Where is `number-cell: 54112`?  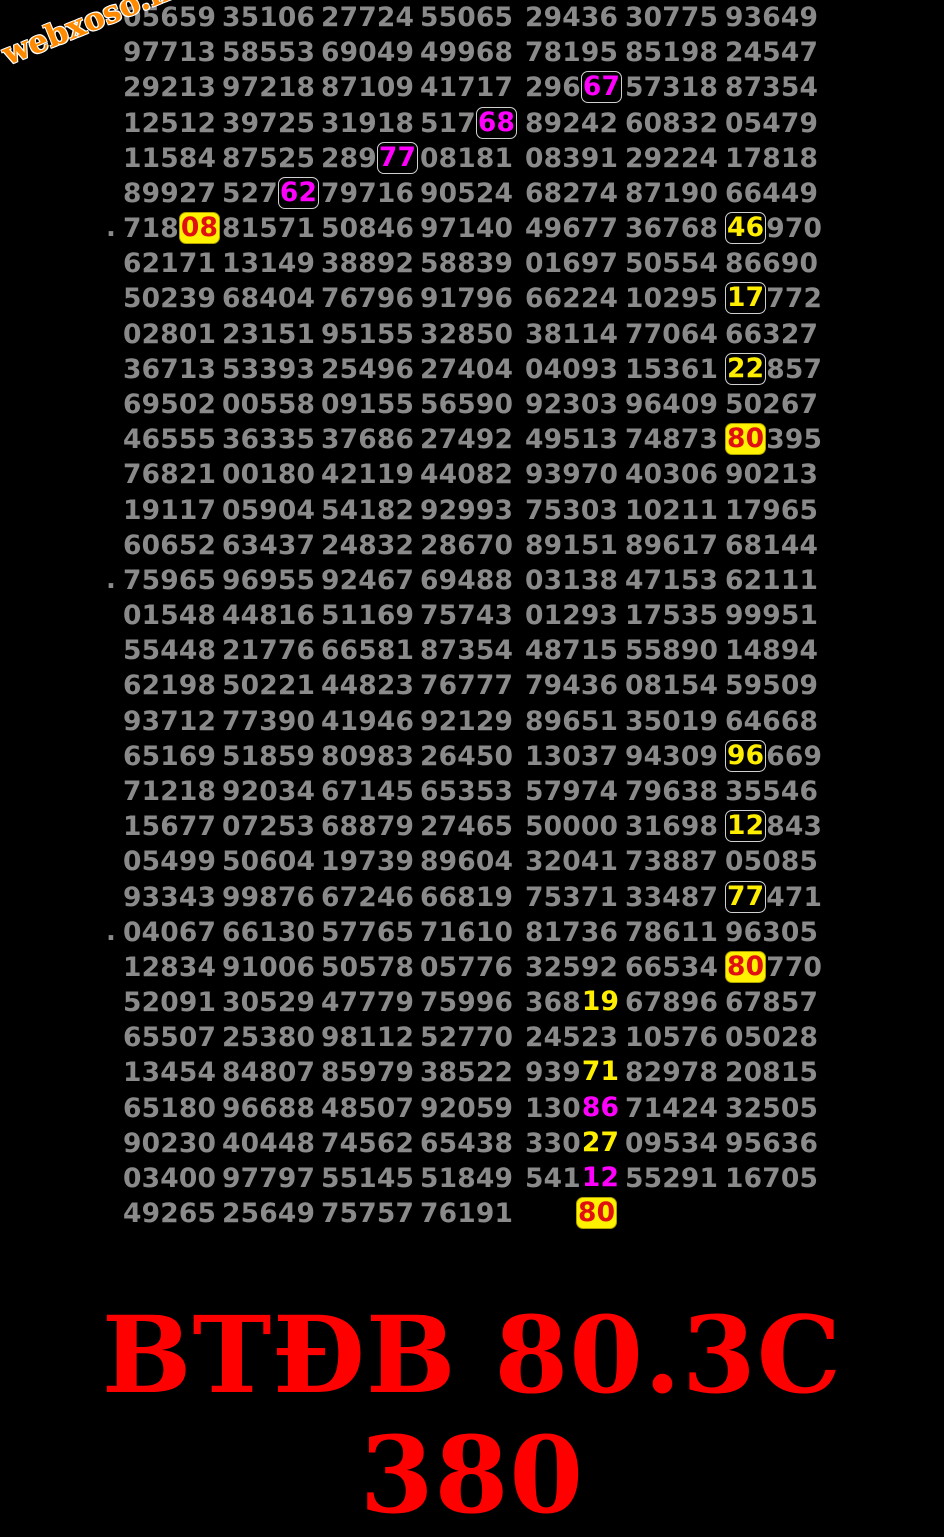
number-cell: 54112 is located at coordinates (572, 1178).